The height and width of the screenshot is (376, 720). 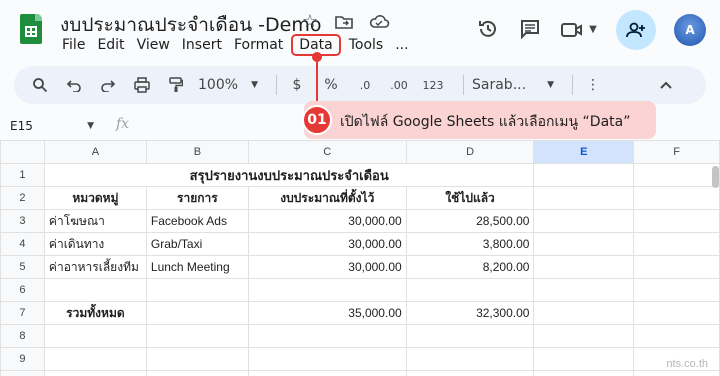 What do you see at coordinates (676, 152) in the screenshot?
I see `column-header-f: F` at bounding box center [676, 152].